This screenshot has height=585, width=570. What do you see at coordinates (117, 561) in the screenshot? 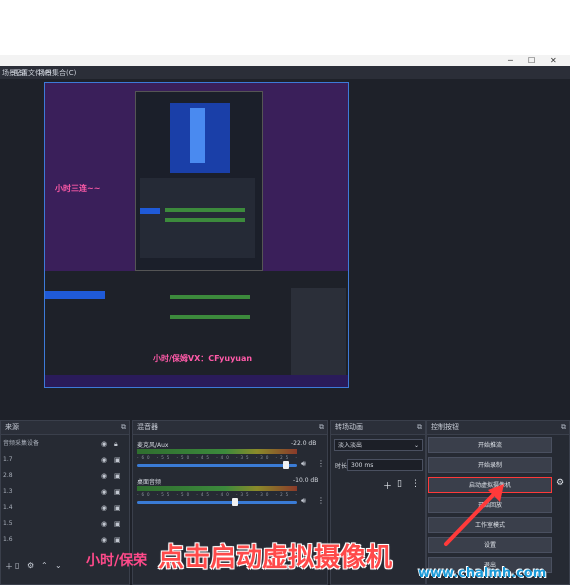
I see `caption-small: 小时/保荣` at bounding box center [117, 561].